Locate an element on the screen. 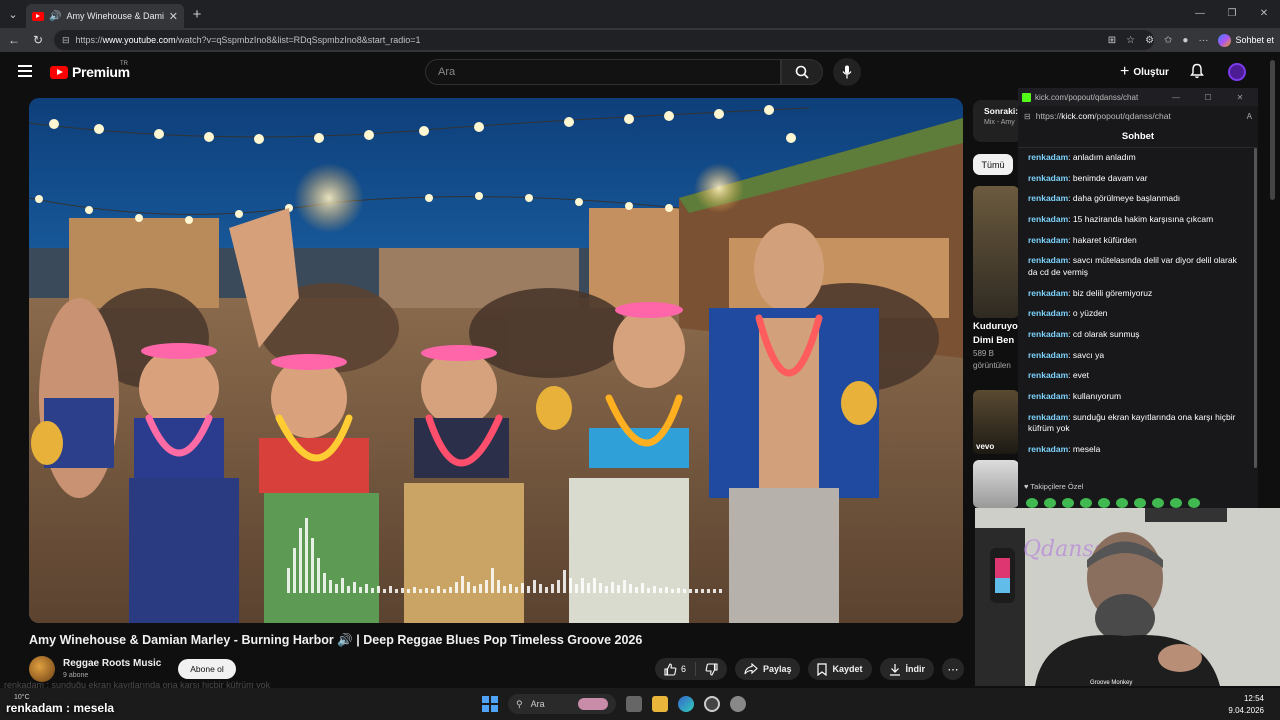 The height and width of the screenshot is (720, 1280). tab-close-icon: ✕ is located at coordinates (173, 16).